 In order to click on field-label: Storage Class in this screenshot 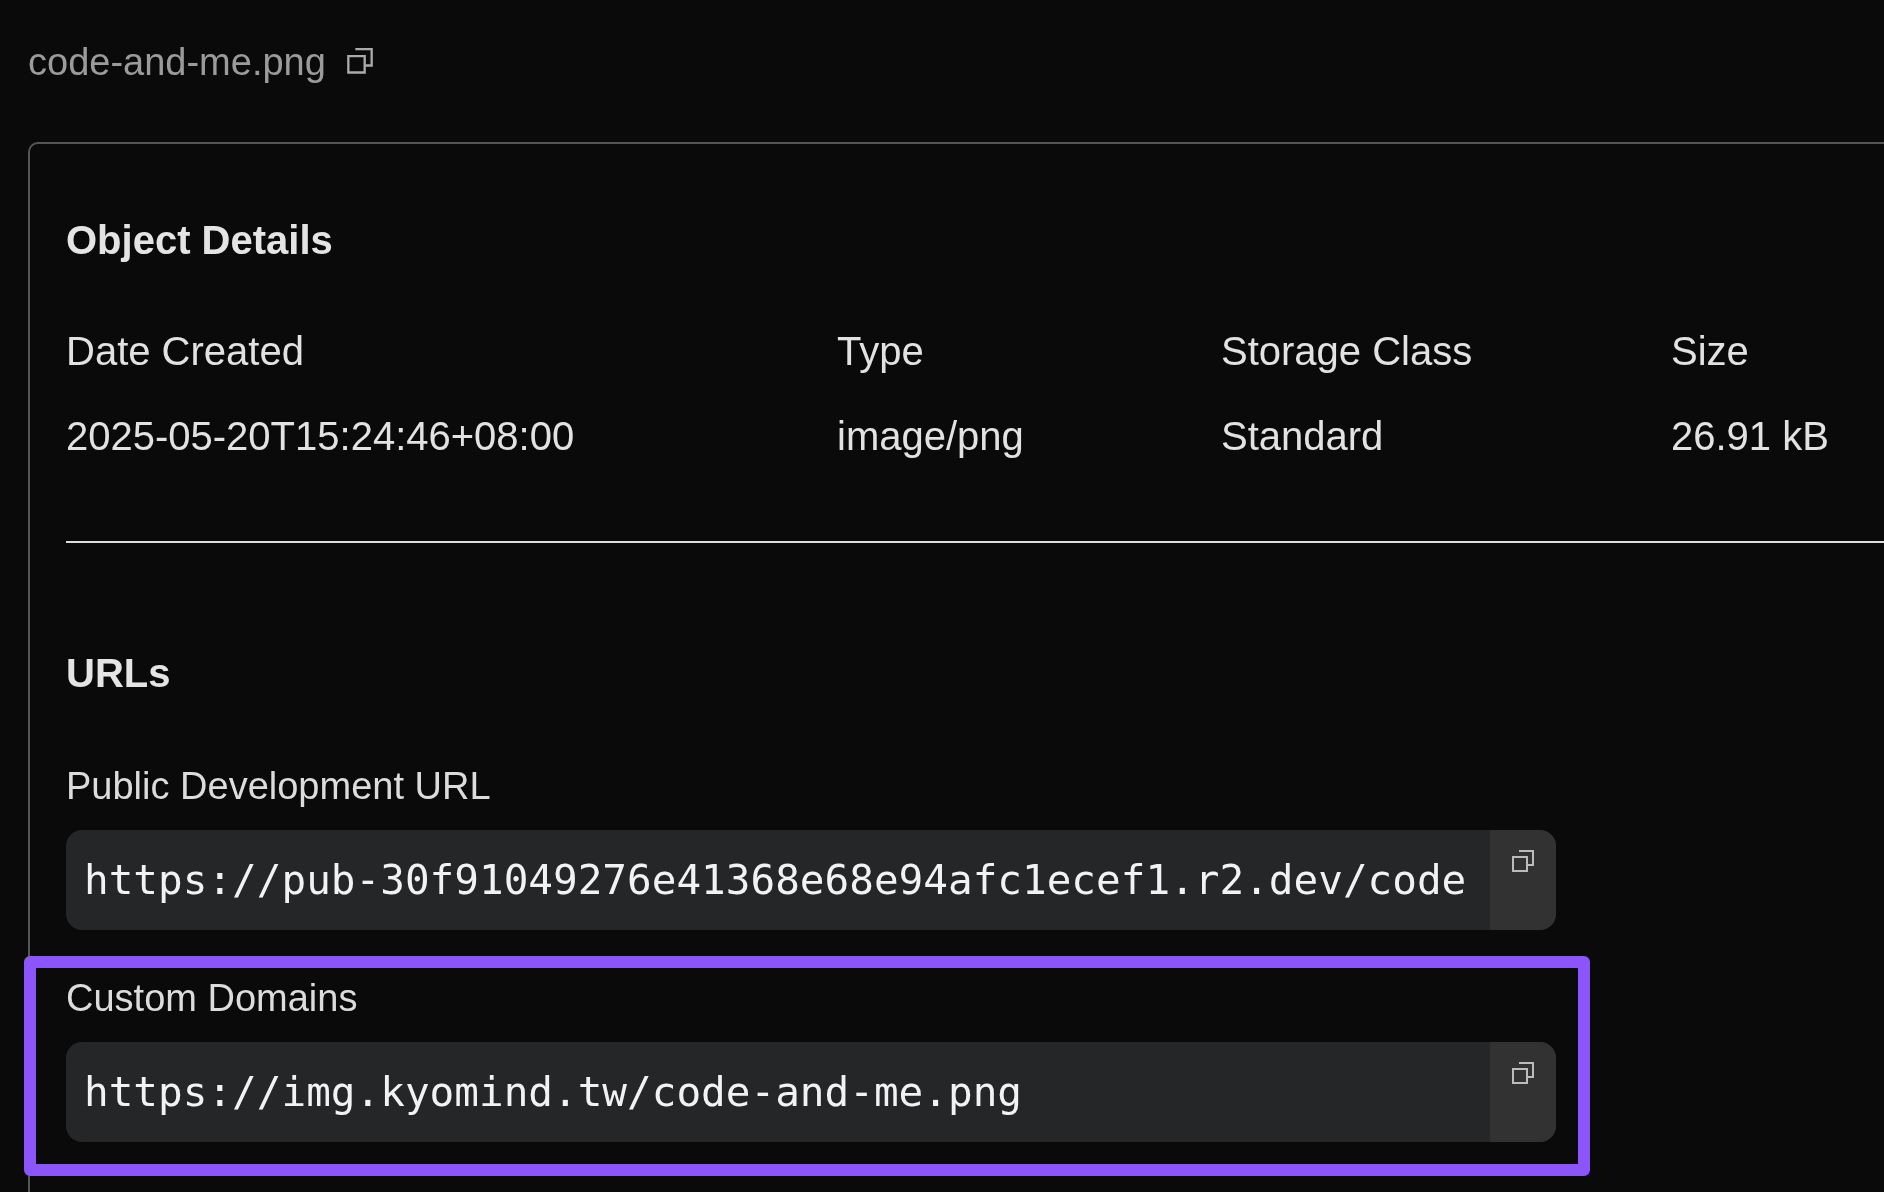, I will do `click(1347, 351)`.